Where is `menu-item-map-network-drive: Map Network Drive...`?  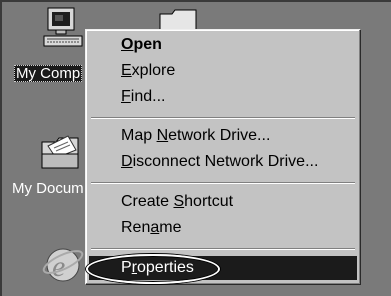
menu-item-map-network-drive: Map Network Drive... is located at coordinates (223, 136).